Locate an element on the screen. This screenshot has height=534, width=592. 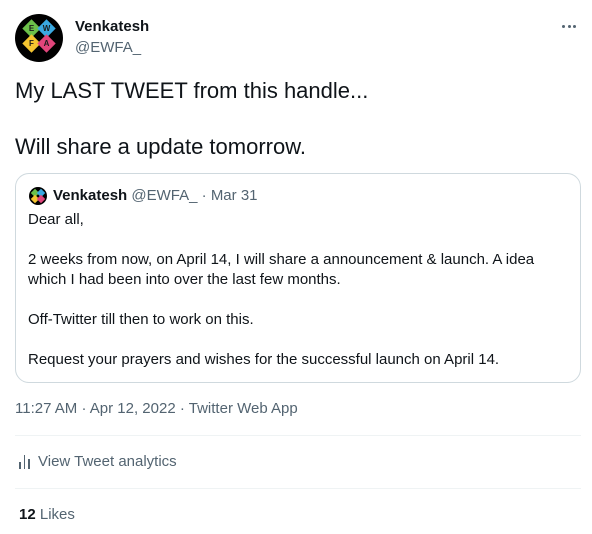
avatar-letter: E is located at coordinates (31, 28).